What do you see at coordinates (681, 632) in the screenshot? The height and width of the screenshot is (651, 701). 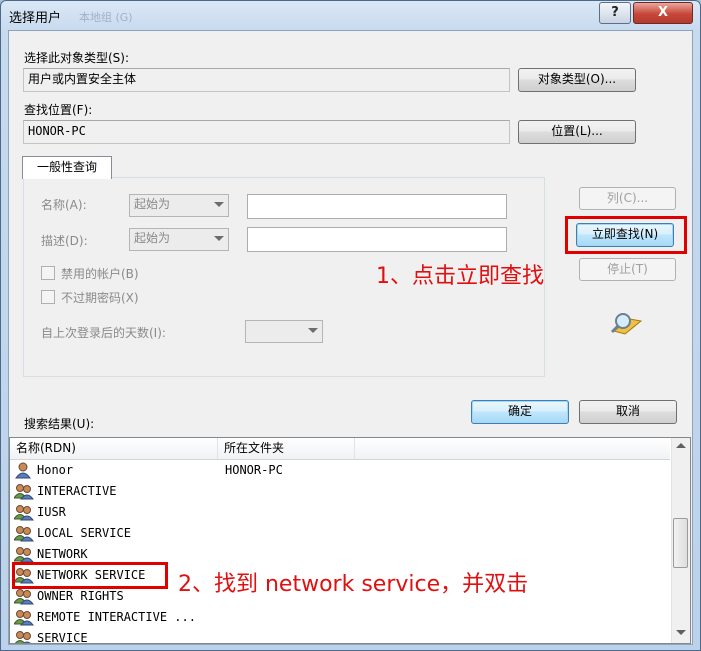 I see `scroll-down-arrow` at bounding box center [681, 632].